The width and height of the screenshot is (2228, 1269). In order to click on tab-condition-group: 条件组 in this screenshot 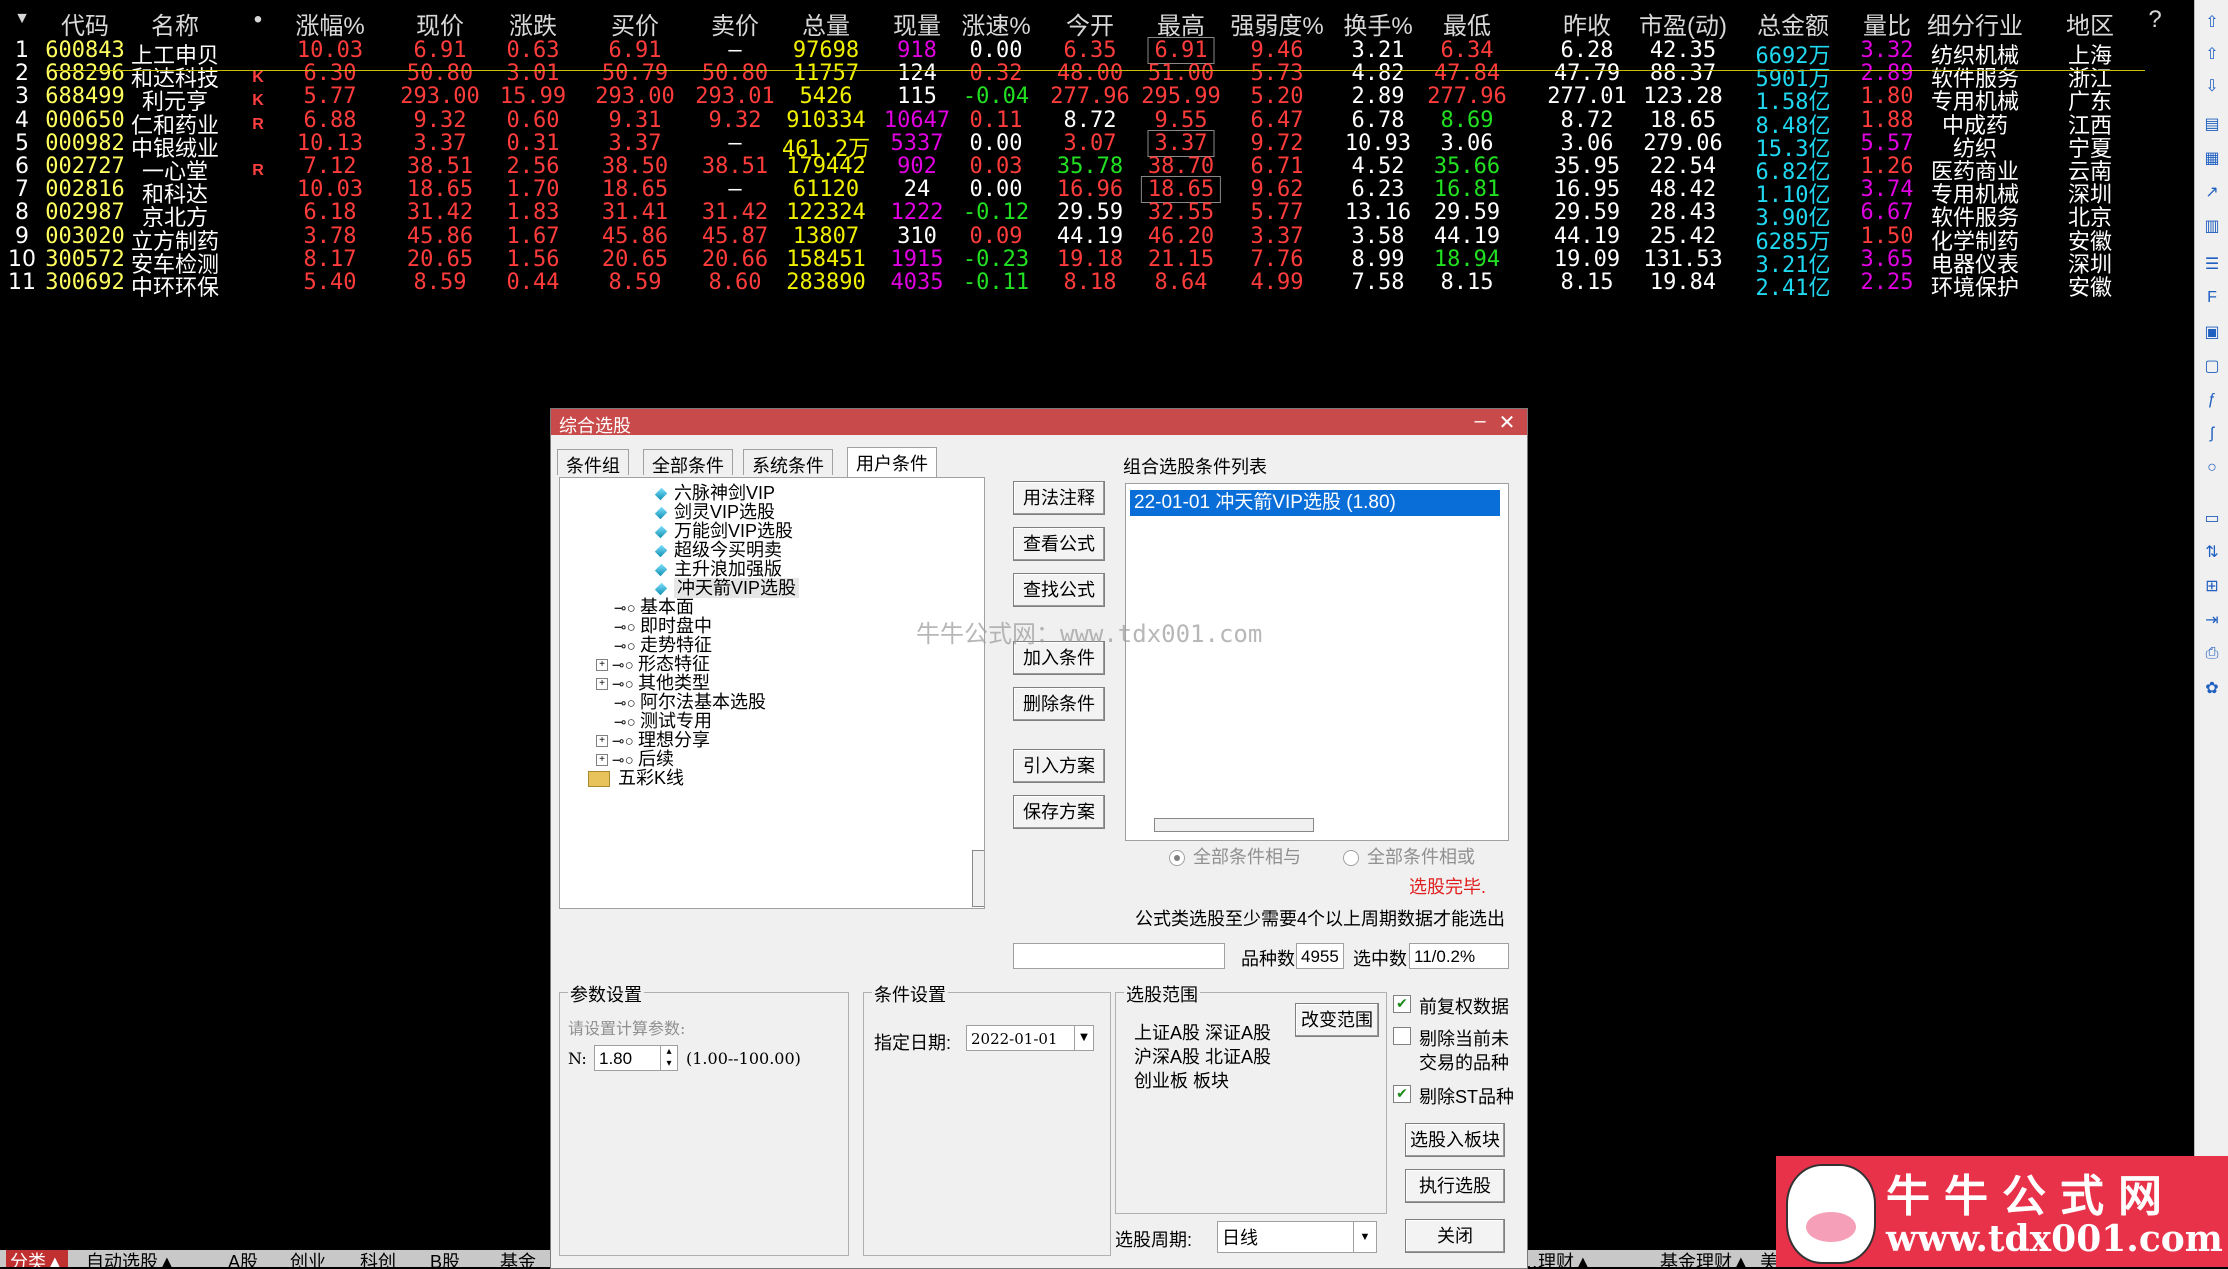, I will do `click(593, 462)`.